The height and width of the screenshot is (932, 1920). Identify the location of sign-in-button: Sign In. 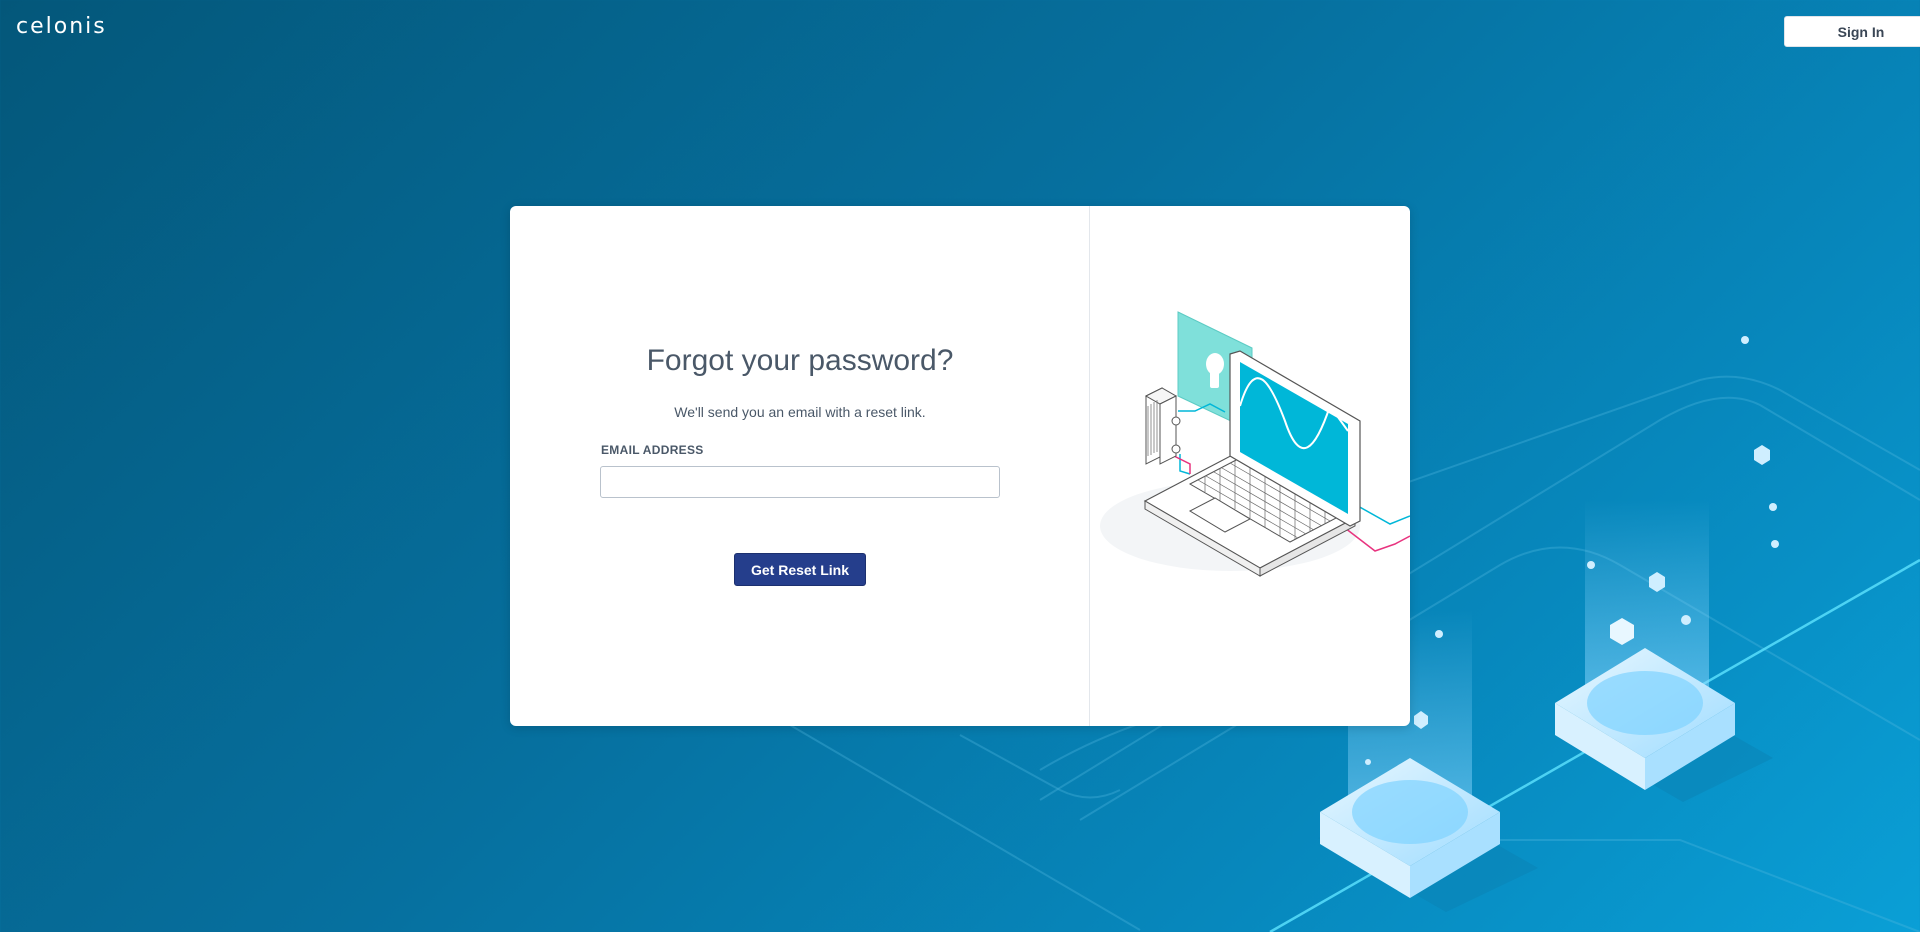
(1852, 31).